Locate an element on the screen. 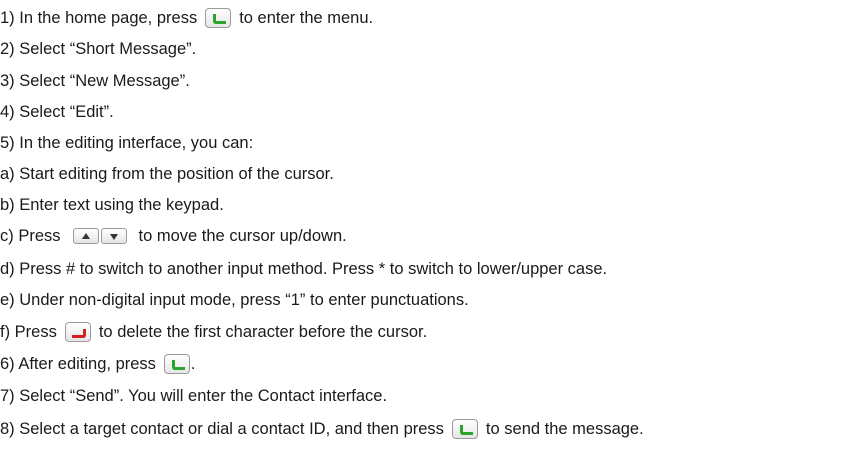 The height and width of the screenshot is (465, 843). step-5-line: 5) In the editing interface, you can: is located at coordinates (126, 143).